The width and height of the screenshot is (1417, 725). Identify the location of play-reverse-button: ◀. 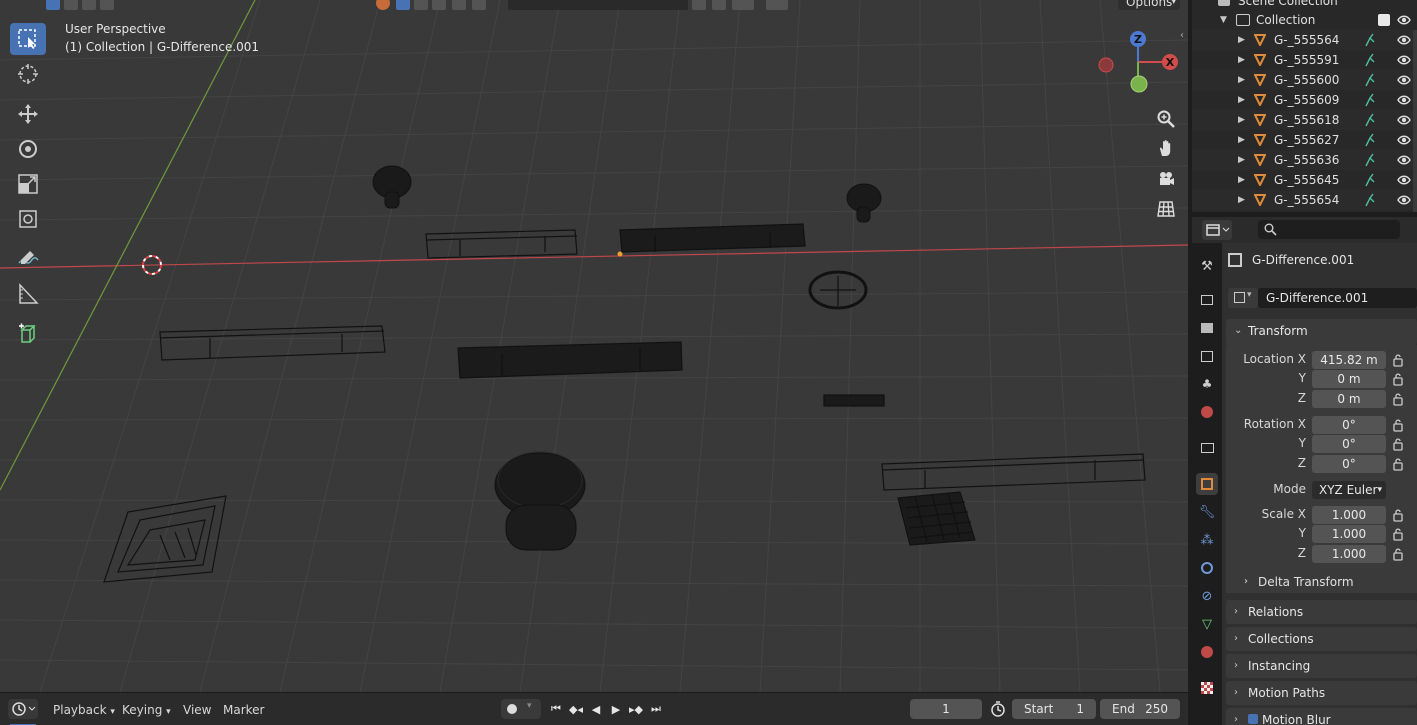
(596, 709).